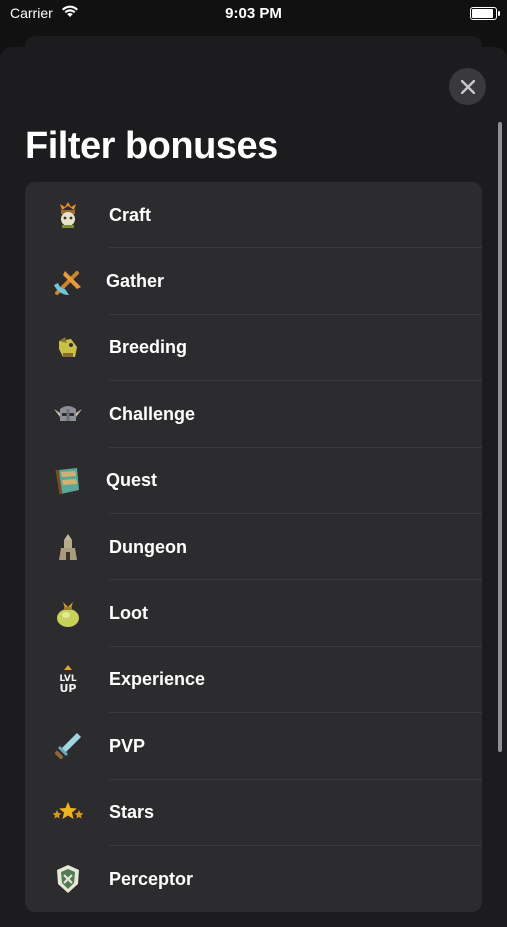 This screenshot has width=507, height=927. What do you see at coordinates (253, 746) in the screenshot?
I see `list-item-pvp: PVP` at bounding box center [253, 746].